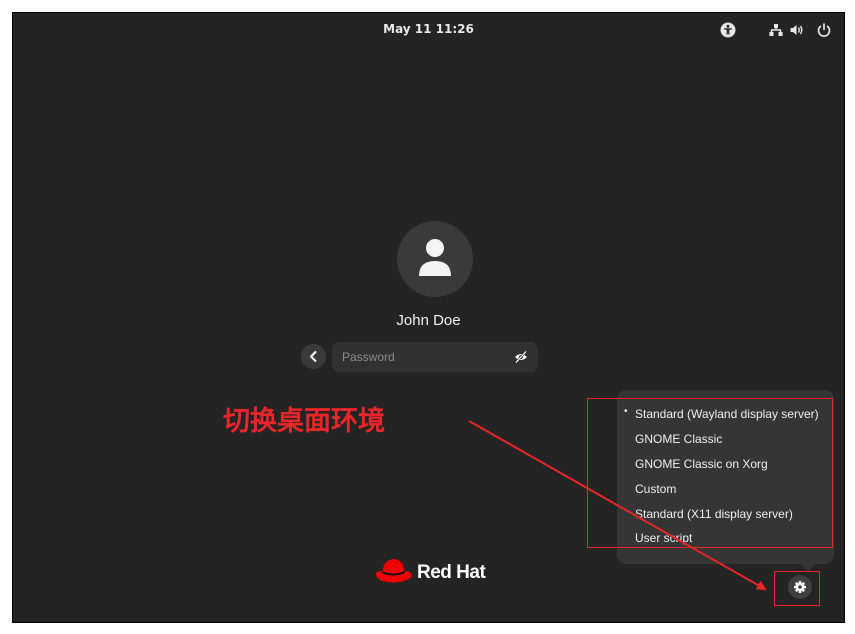 Image resolution: width=855 pixels, height=634 pixels. What do you see at coordinates (728, 30) in the screenshot?
I see `accessibility-icon` at bounding box center [728, 30].